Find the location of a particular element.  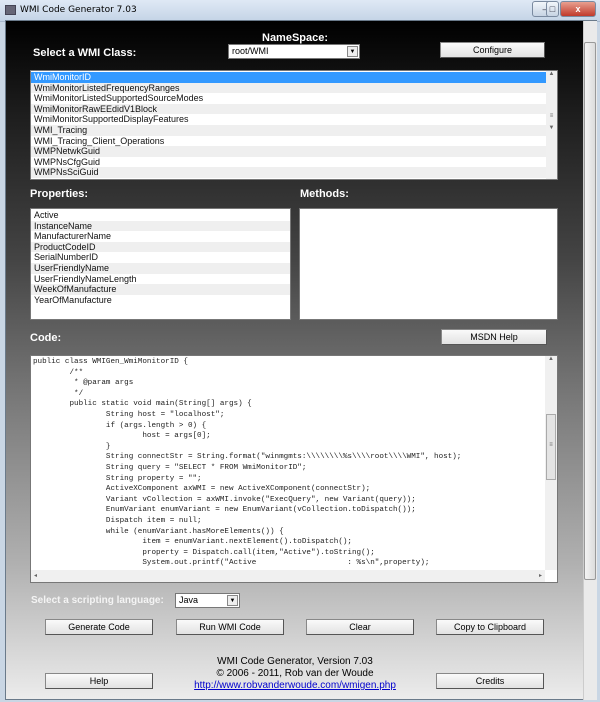

language-select: Java ▼ is located at coordinates (207, 600).